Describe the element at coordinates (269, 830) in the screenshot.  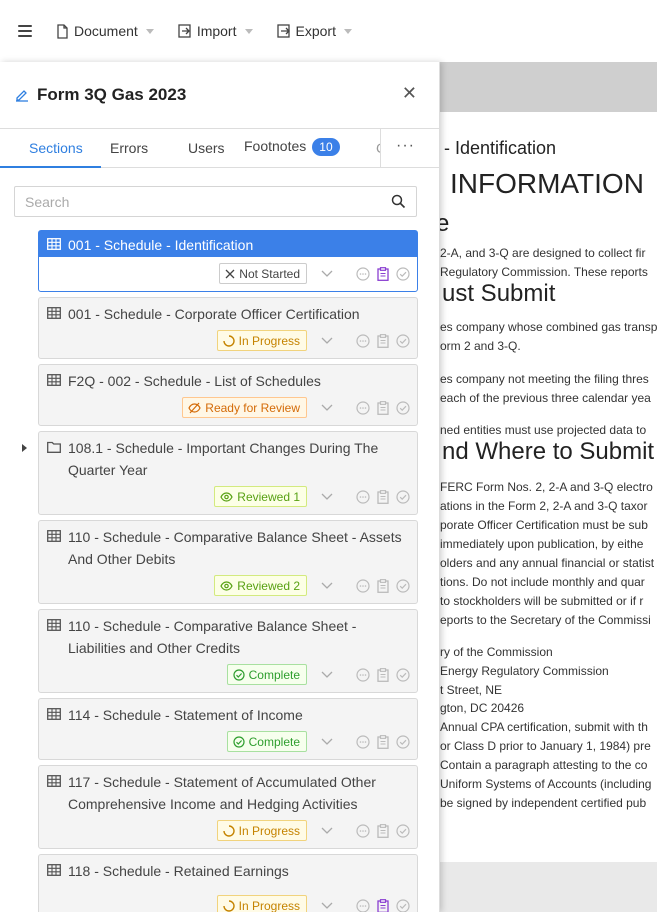
I see `status-label: In Progress` at that location.